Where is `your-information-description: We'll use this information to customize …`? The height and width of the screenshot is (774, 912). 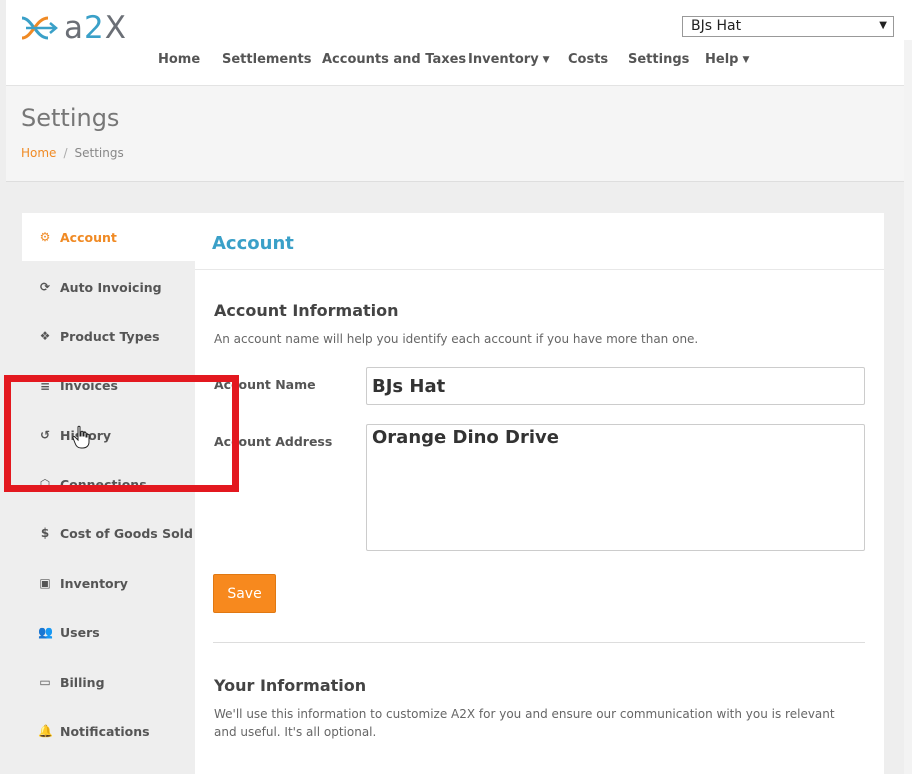
your-information-description: We'll use this information to customize … is located at coordinates (524, 723).